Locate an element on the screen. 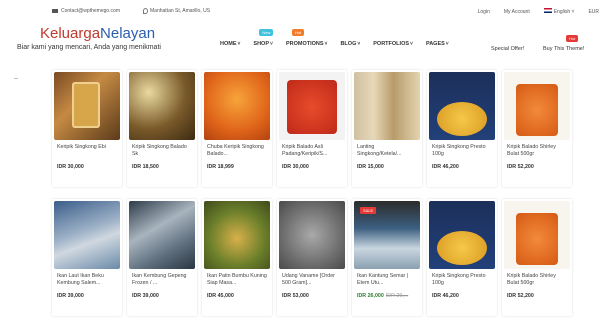 This screenshot has width=603, height=328. my-account-link: My Account is located at coordinates (517, 12).